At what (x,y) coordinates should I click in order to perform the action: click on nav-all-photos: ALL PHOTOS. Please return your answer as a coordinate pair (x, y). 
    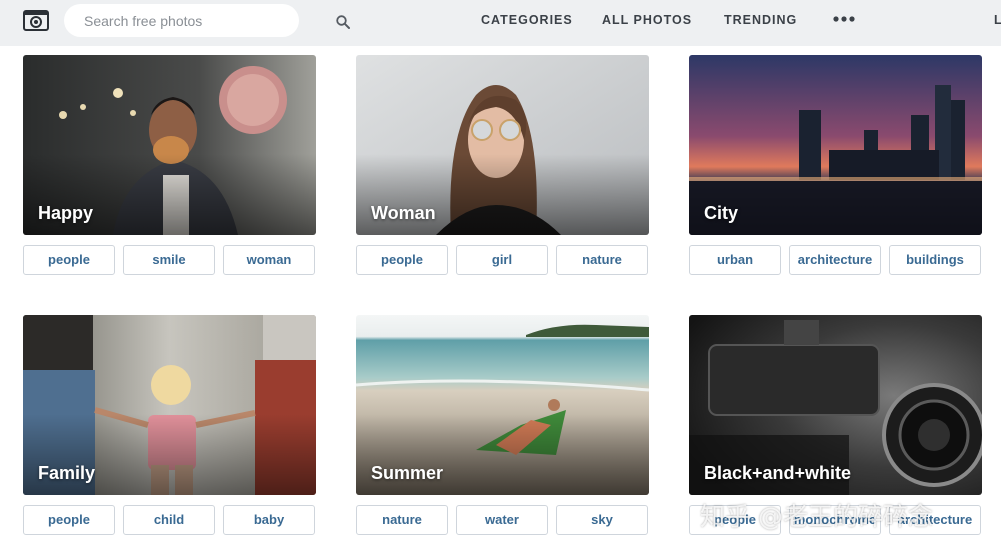
    Looking at the image, I should click on (647, 20).